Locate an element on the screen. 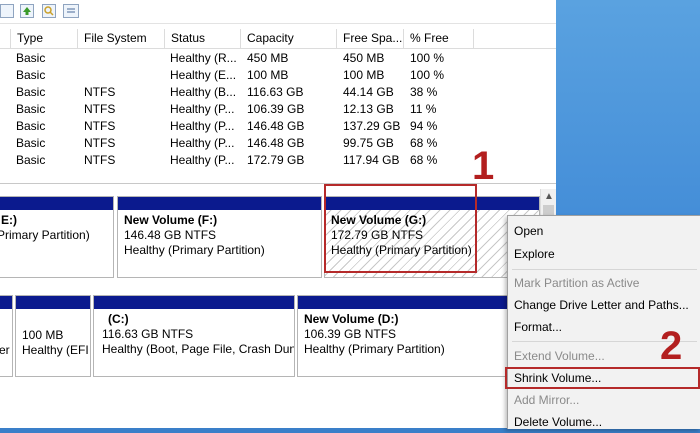 This screenshot has height=433, width=700. cell-pct: 94 % is located at coordinates (424, 126).